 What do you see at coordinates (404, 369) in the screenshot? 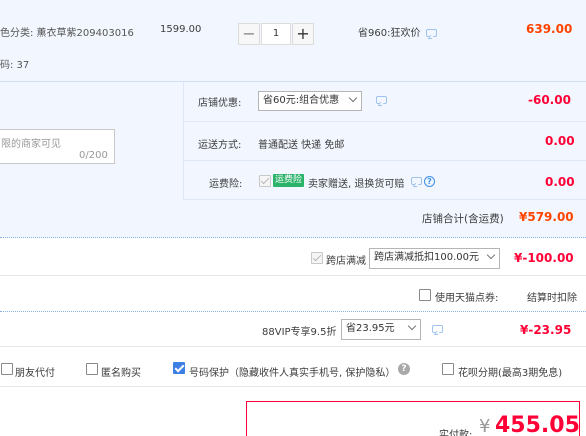
I see `help-circle-icon: ?` at bounding box center [404, 369].